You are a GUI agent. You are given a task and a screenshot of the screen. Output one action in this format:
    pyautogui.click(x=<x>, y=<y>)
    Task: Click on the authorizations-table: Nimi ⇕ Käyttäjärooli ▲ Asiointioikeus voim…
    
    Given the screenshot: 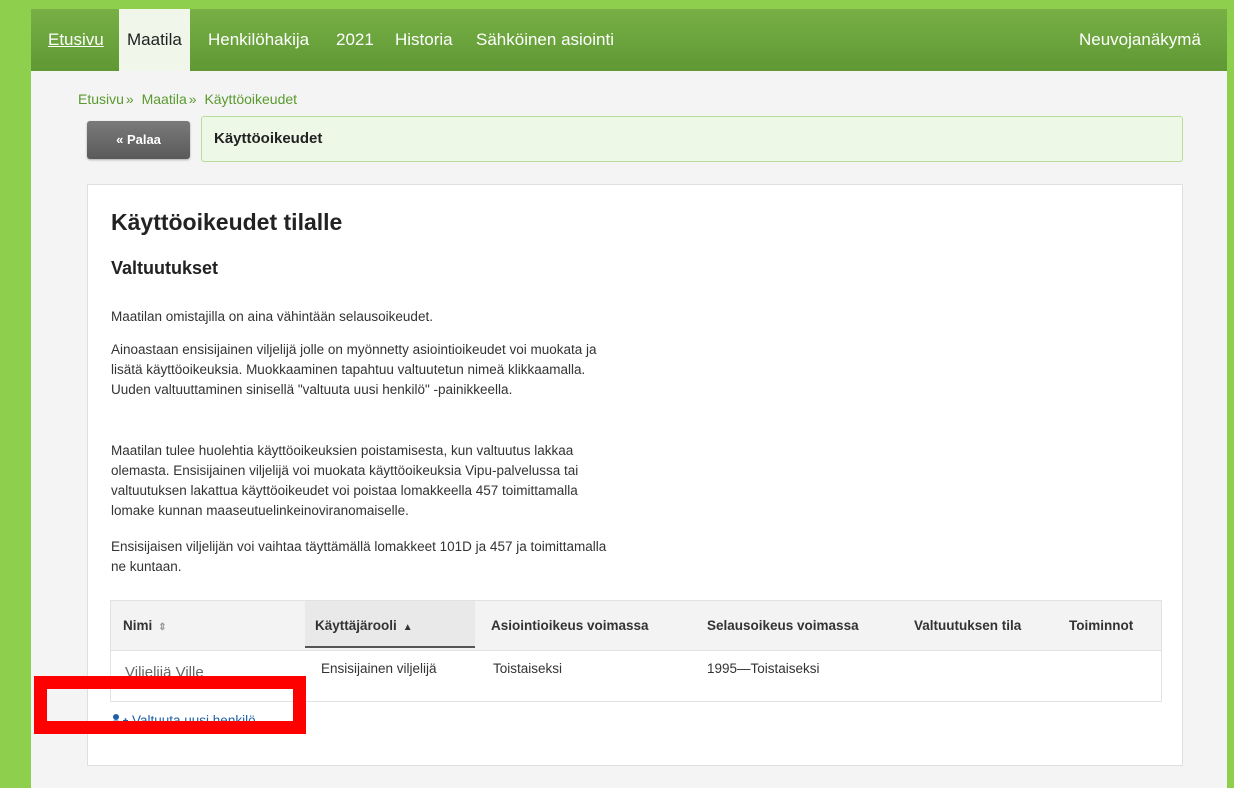 What is the action you would take?
    pyautogui.click(x=636, y=651)
    